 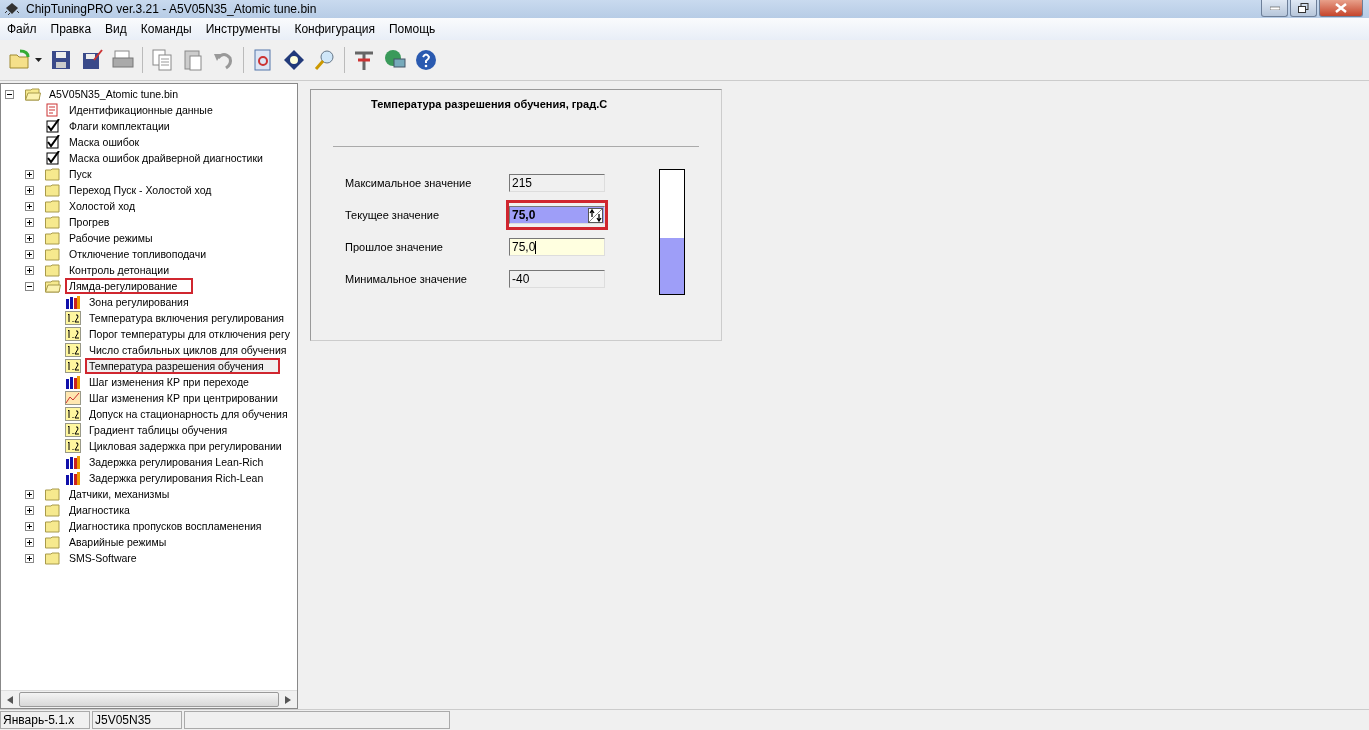 I want to click on spin-field: 75,0, so click(x=557, y=215).